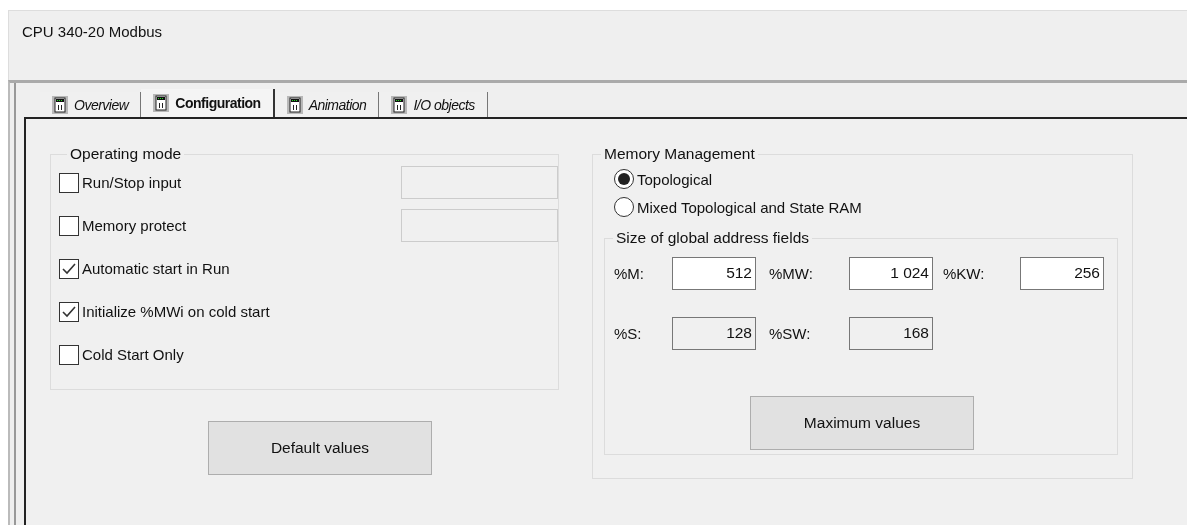 This screenshot has width=1187, height=525. I want to click on checkbox-label: Memory protect, so click(135, 225).